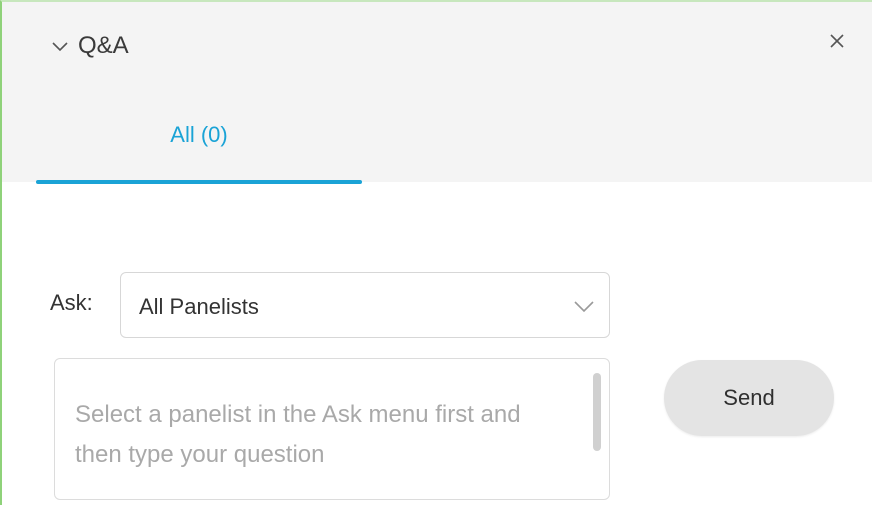 The width and height of the screenshot is (872, 505). What do you see at coordinates (597, 412) in the screenshot?
I see `question-scrollbar` at bounding box center [597, 412].